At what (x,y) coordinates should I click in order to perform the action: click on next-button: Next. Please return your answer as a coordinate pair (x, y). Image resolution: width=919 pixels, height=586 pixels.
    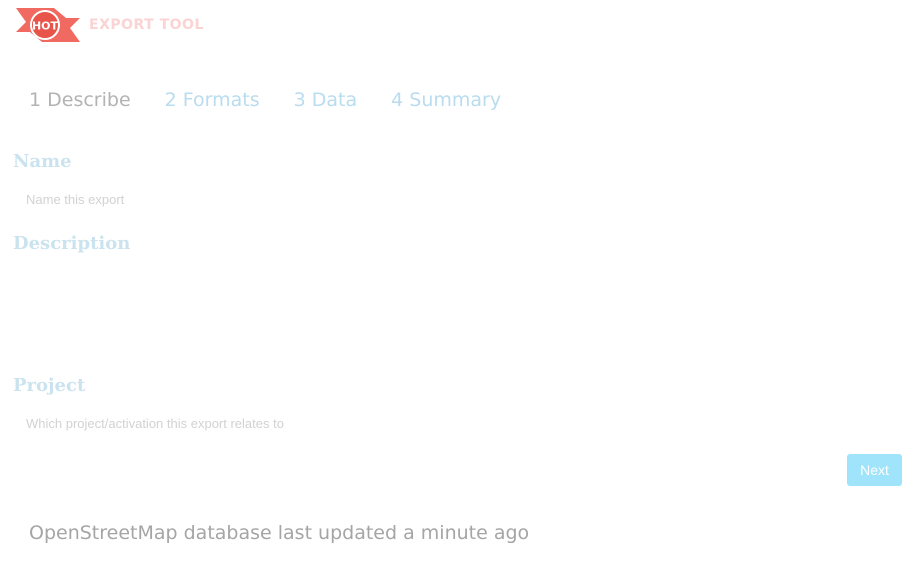
    Looking at the image, I should click on (874, 470).